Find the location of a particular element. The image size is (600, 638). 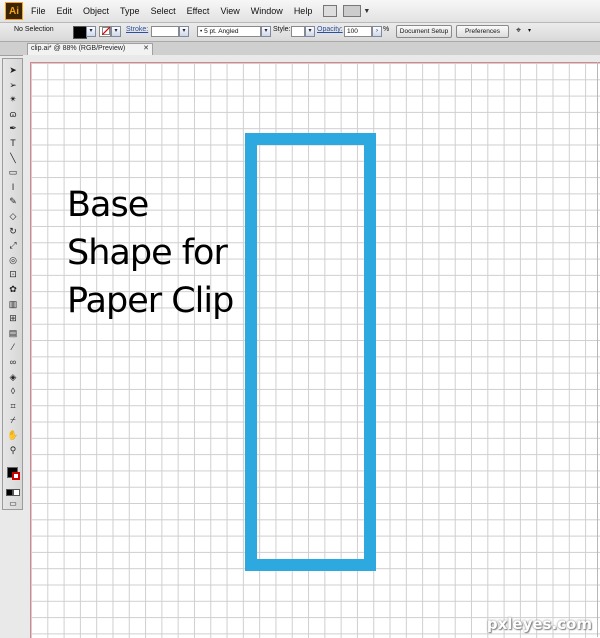

style-swatch is located at coordinates (298, 31).